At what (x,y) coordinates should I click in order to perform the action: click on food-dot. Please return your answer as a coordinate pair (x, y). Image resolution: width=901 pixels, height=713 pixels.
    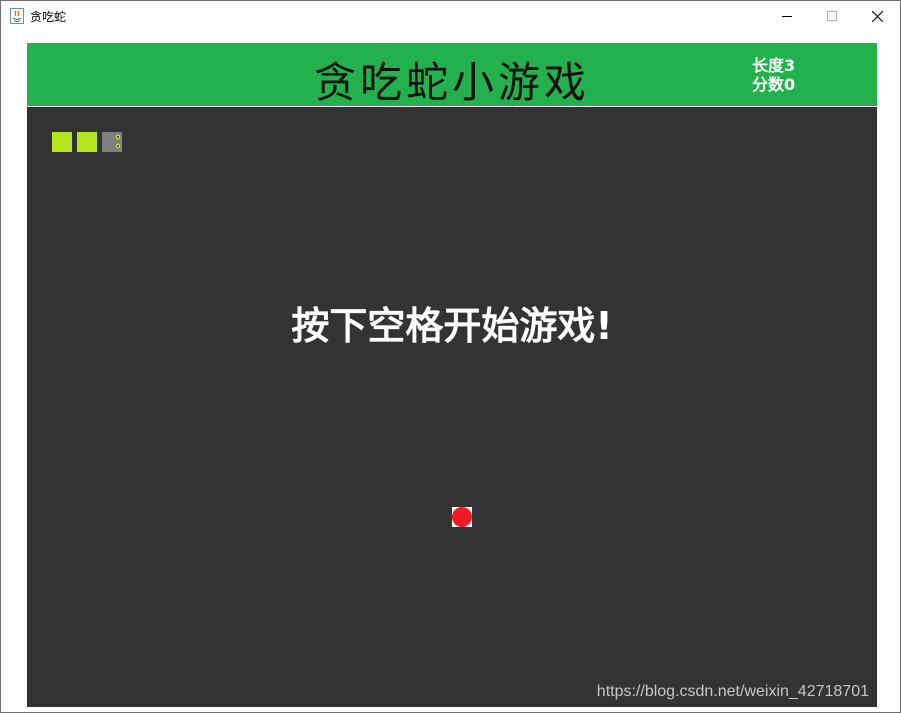
    Looking at the image, I should click on (462, 517).